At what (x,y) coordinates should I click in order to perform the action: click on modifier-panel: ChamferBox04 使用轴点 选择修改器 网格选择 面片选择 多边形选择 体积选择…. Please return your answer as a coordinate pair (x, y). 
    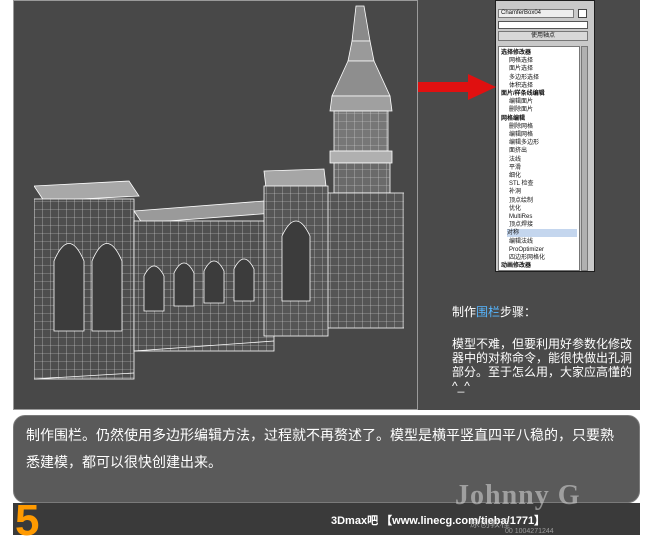
    Looking at the image, I should click on (545, 136).